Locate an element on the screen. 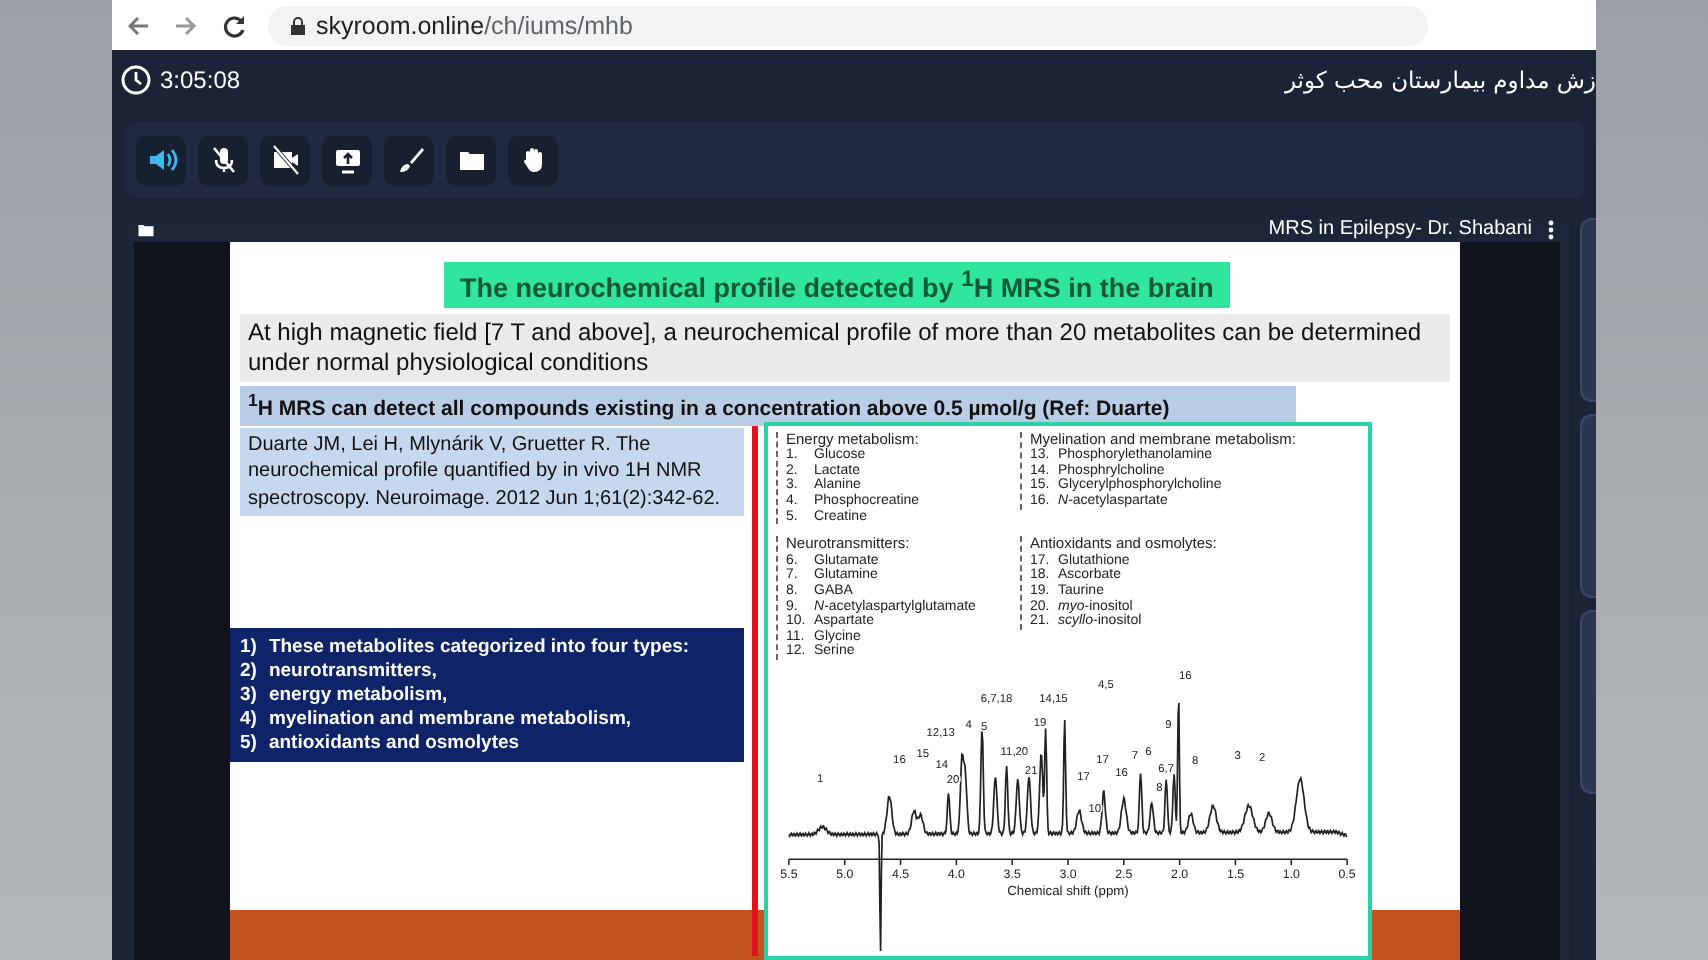  list-text: antioxidants and osmolytes is located at coordinates (394, 743).